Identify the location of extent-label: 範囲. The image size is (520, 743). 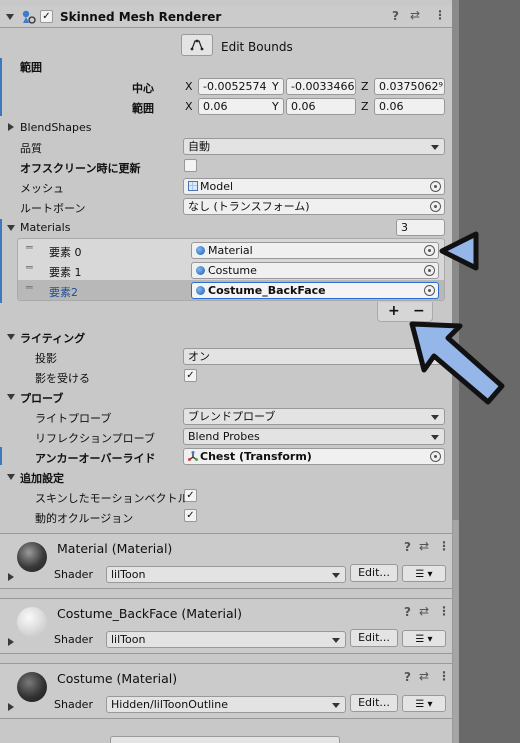
(143, 108).